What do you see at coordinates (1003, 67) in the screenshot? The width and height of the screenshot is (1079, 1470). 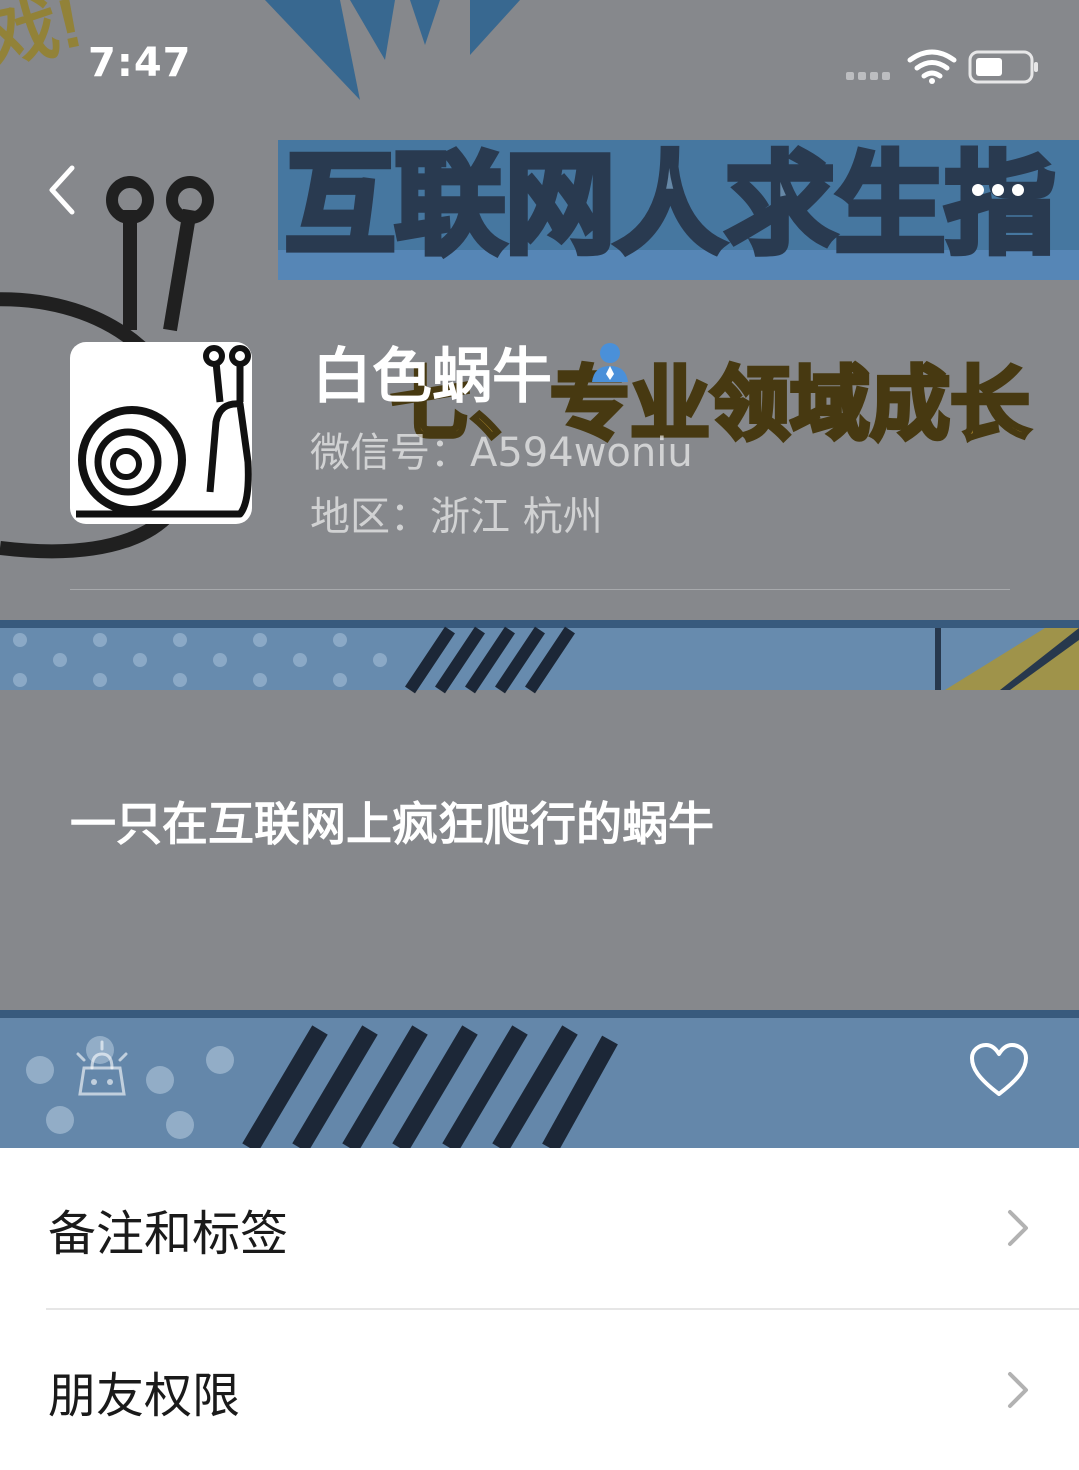 I see `battery-icon` at bounding box center [1003, 67].